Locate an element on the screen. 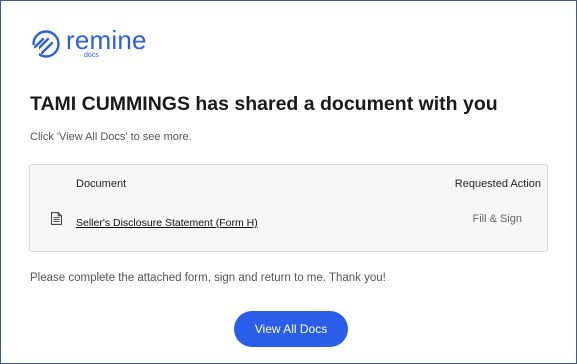 The height and width of the screenshot is (364, 577). view-all-hint: Click 'View All Docs' to see more. is located at coordinates (111, 137).